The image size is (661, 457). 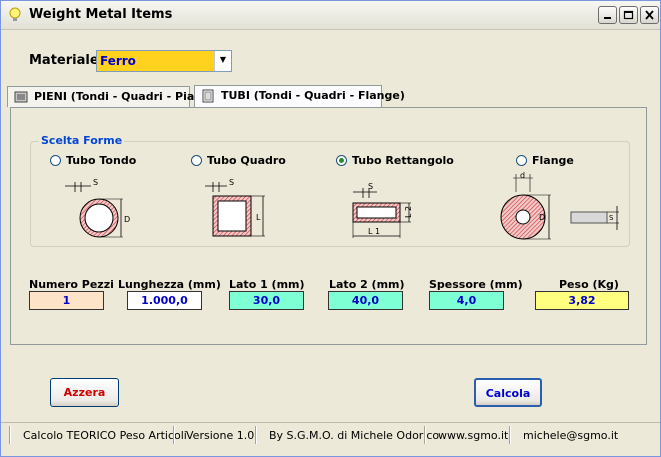 What do you see at coordinates (235, 207) in the screenshot?
I see `tubo-quadro-diagram: S L` at bounding box center [235, 207].